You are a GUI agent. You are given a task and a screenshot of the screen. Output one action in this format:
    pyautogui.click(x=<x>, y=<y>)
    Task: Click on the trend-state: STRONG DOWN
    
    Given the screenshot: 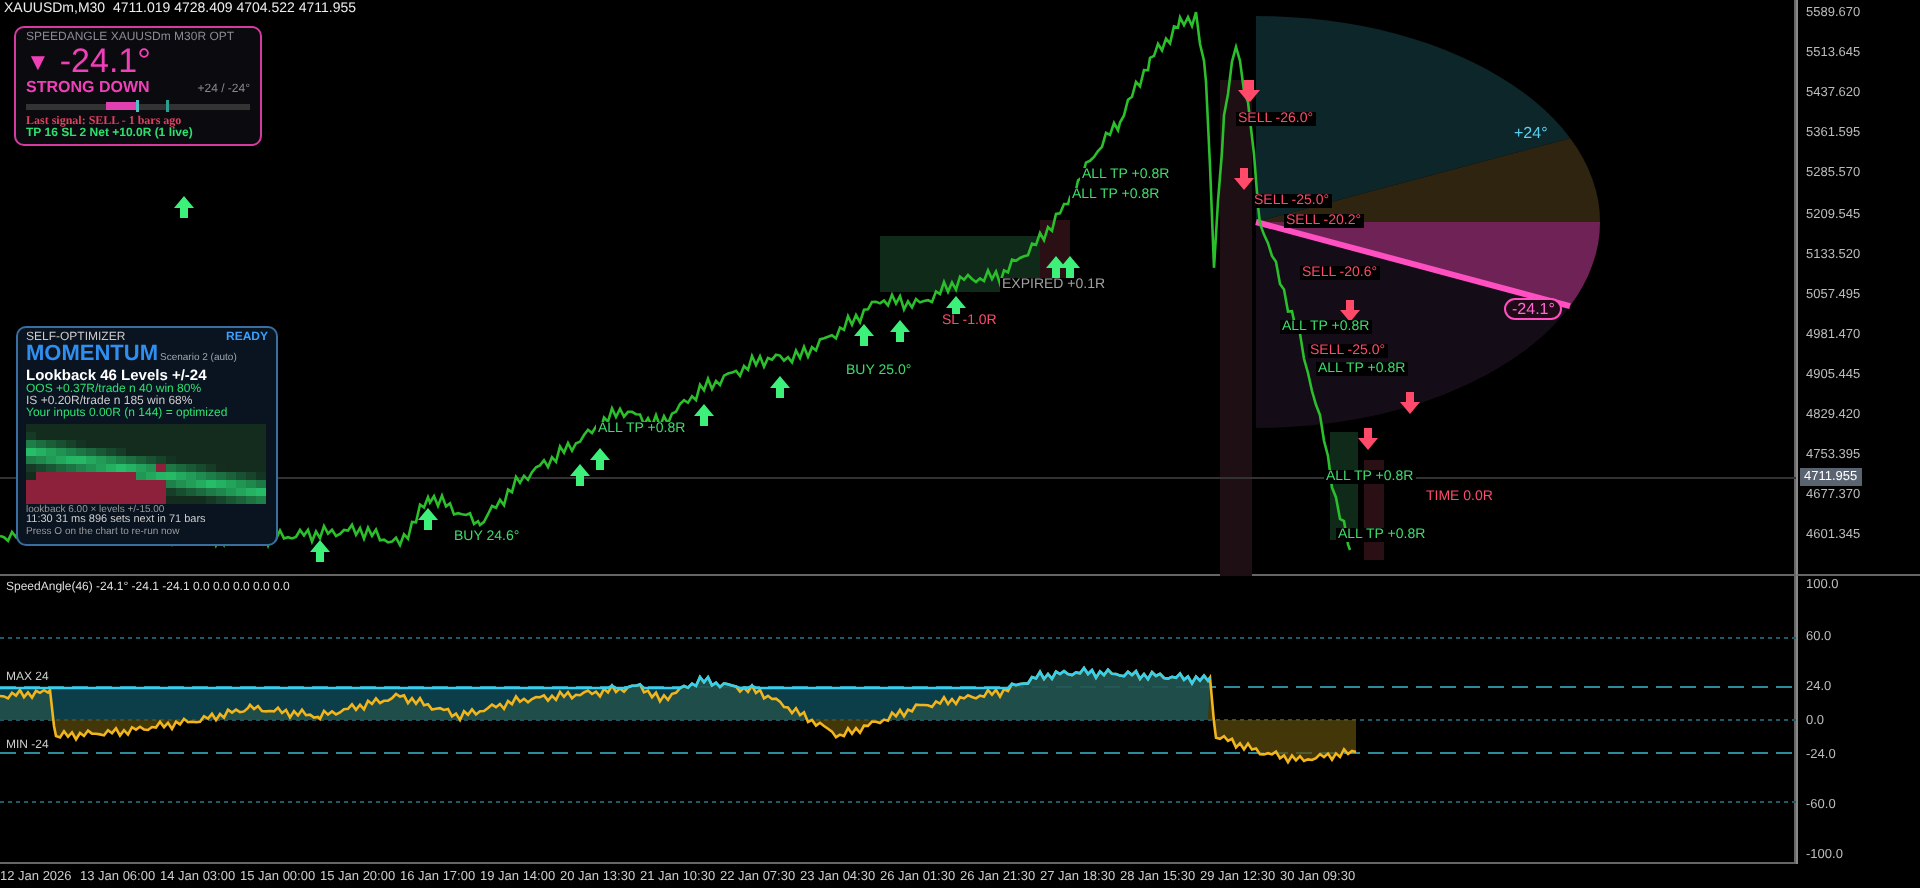 What is the action you would take?
    pyautogui.click(x=88, y=87)
    